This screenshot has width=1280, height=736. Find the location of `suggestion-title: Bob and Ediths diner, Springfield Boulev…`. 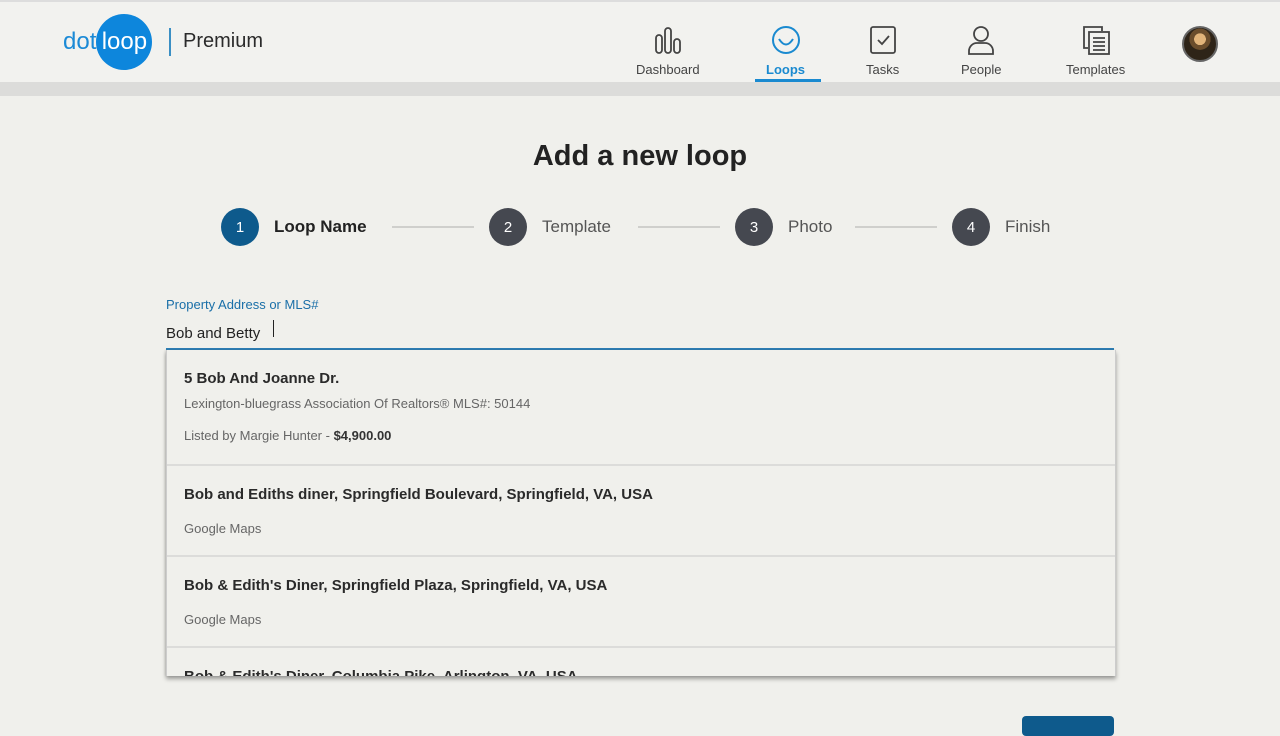

suggestion-title: Bob and Ediths diner, Springfield Boulev… is located at coordinates (418, 494).